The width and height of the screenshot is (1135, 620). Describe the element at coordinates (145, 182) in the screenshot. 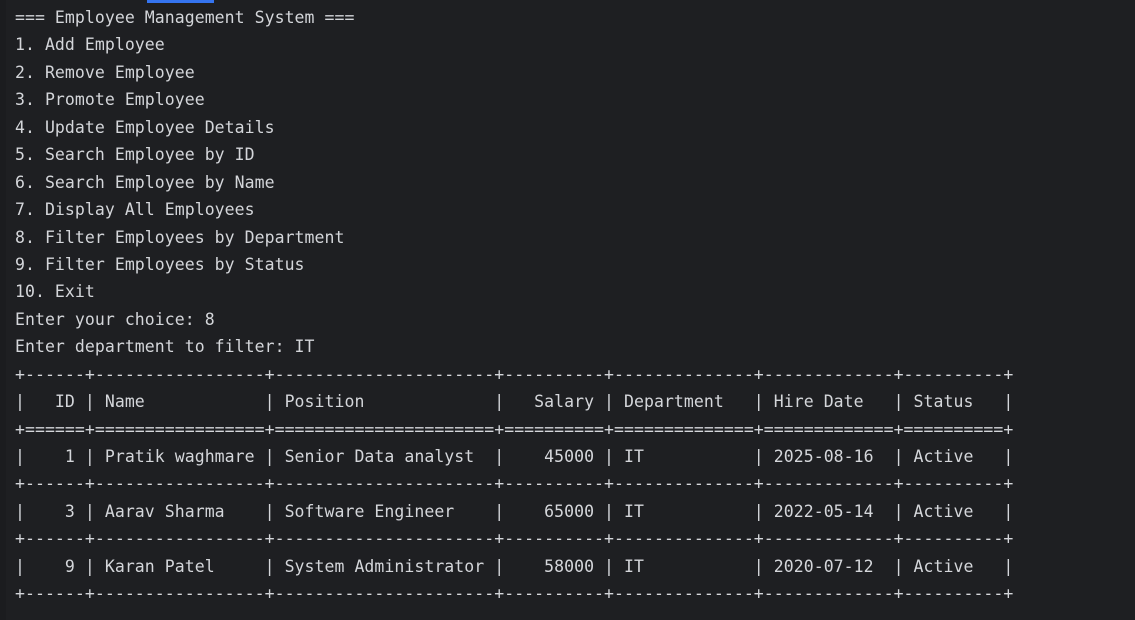

I see `menu-option-search-name: 6. Search Employee by Name` at that location.